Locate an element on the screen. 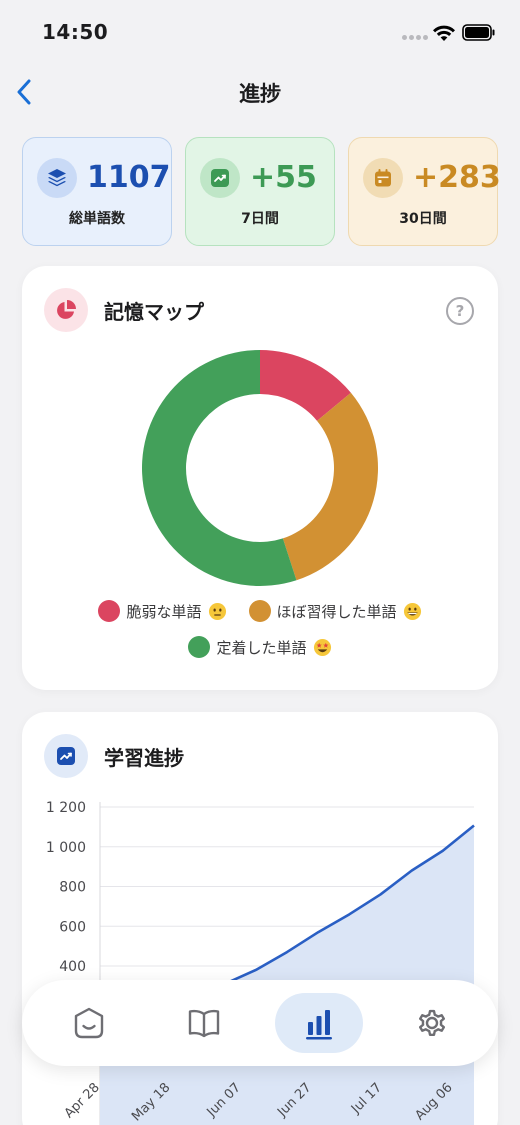  stat-card-30days: +283 30日間 is located at coordinates (424, 191).